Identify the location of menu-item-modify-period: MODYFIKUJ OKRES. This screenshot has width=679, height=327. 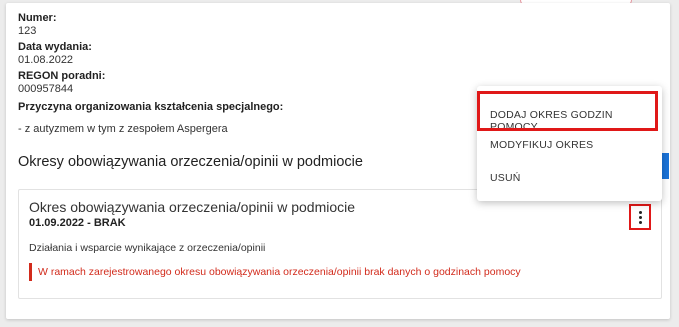
(569, 145).